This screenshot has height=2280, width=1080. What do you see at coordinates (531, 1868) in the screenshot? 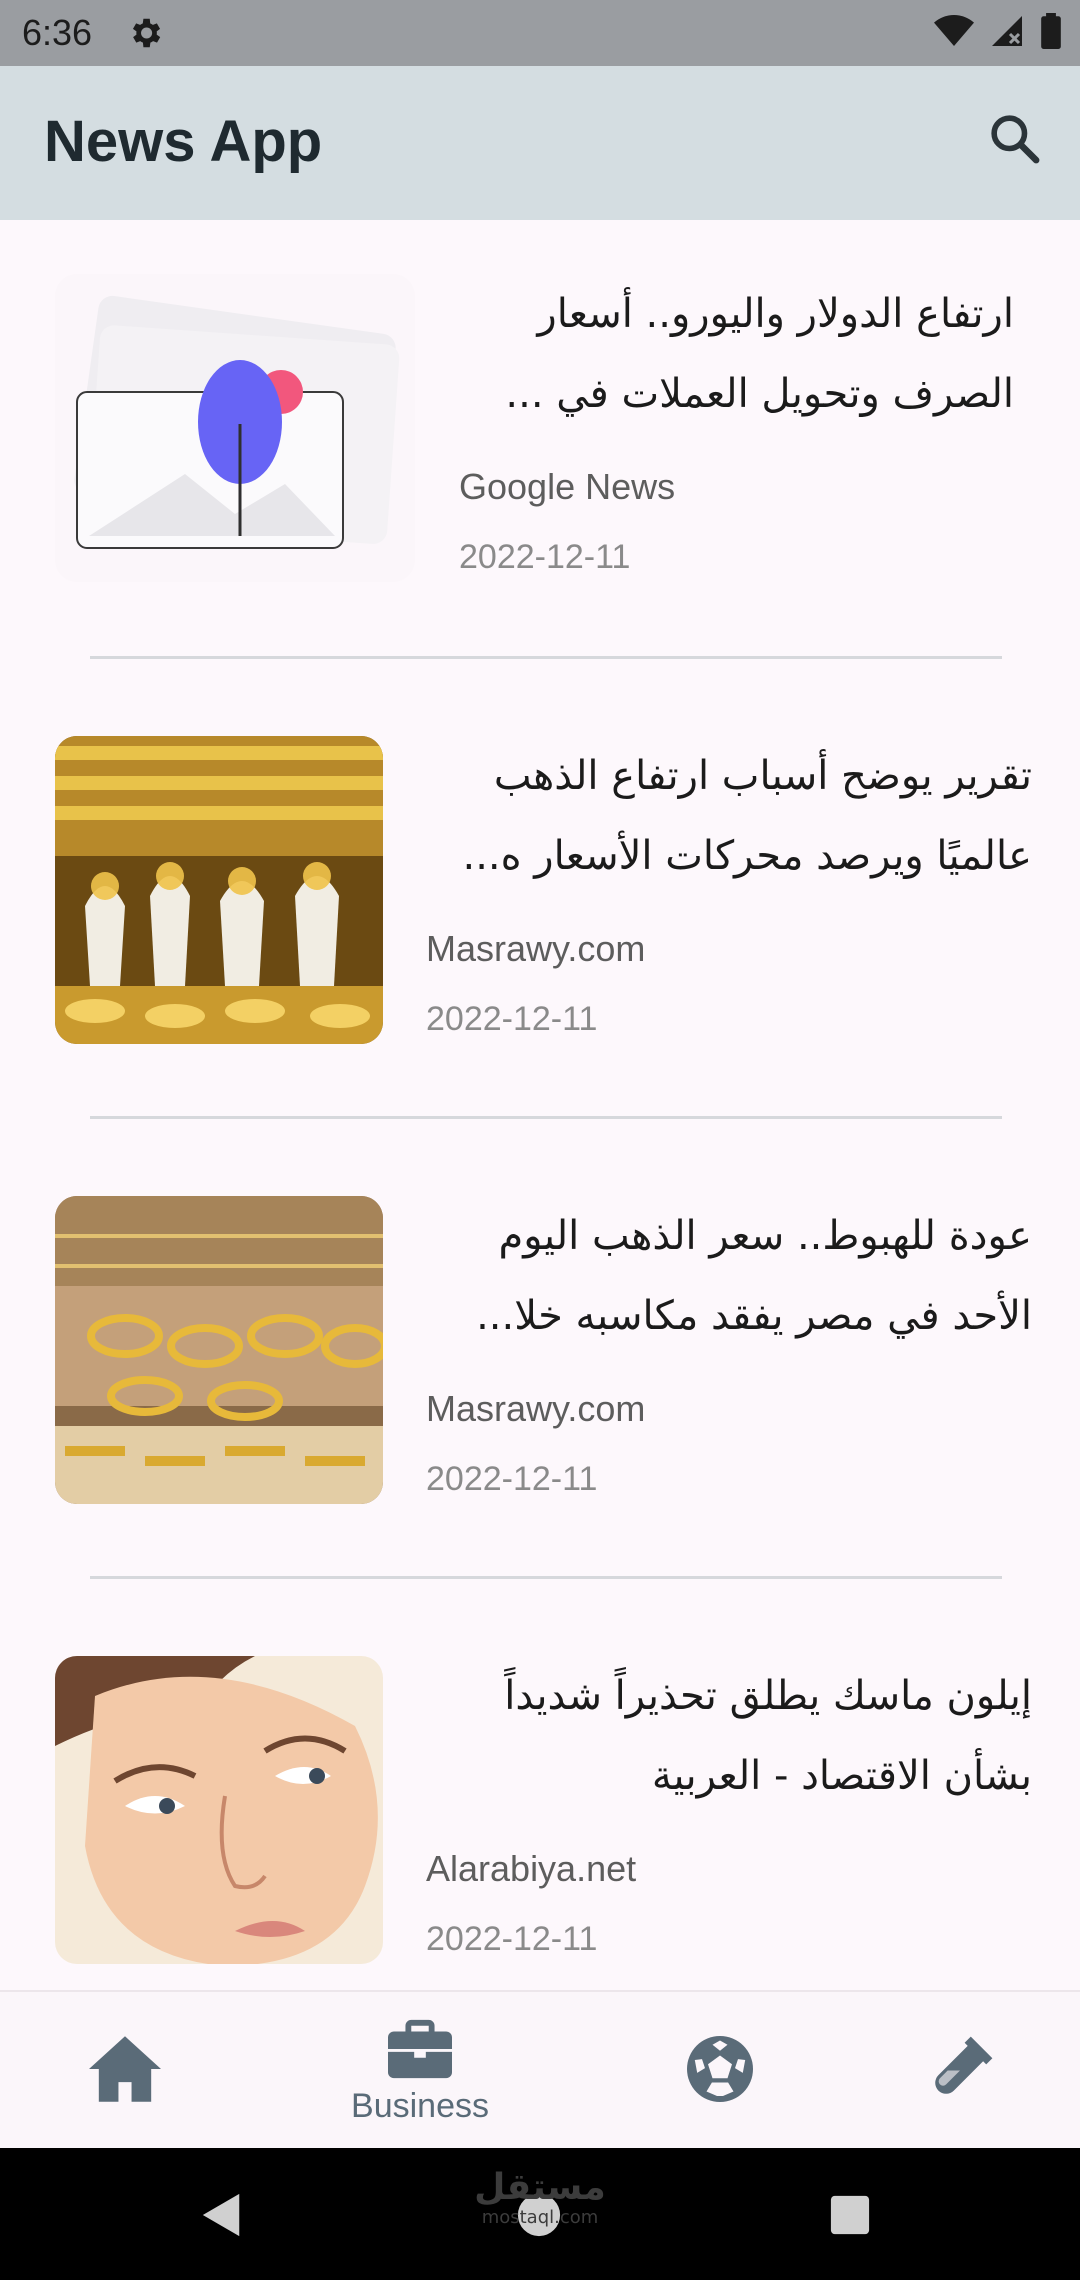
I see `news-source: Alarabiya.net` at bounding box center [531, 1868].